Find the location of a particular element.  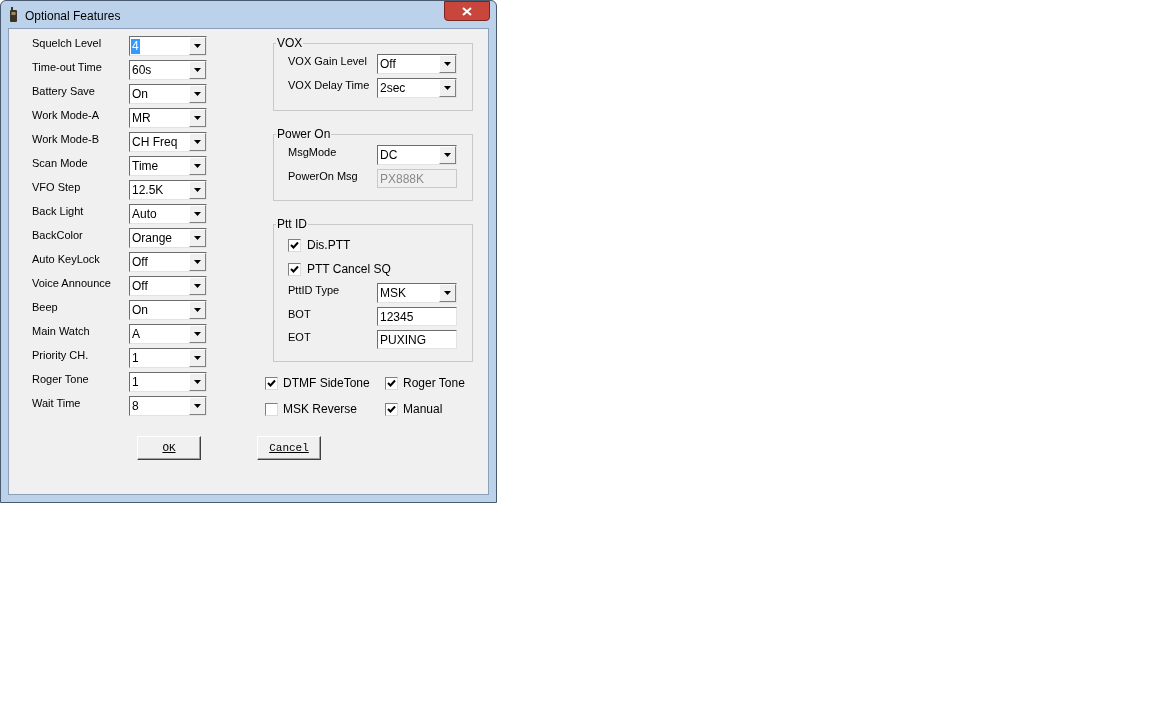

dropdown-value: DC is located at coordinates (389, 155).